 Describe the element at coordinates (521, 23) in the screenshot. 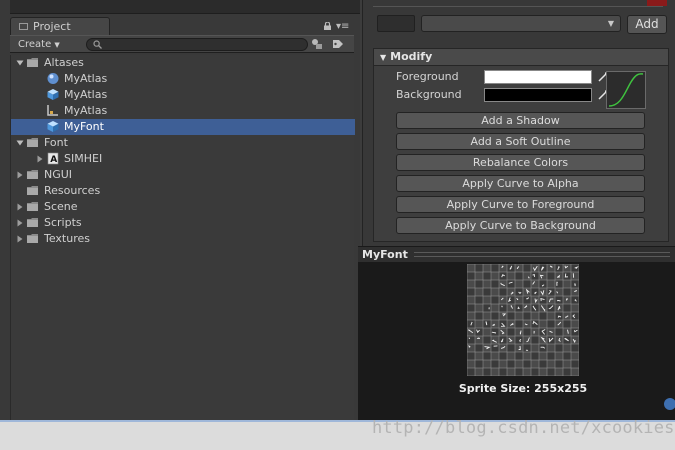

I see `symbol-dropdown: ▼` at that location.